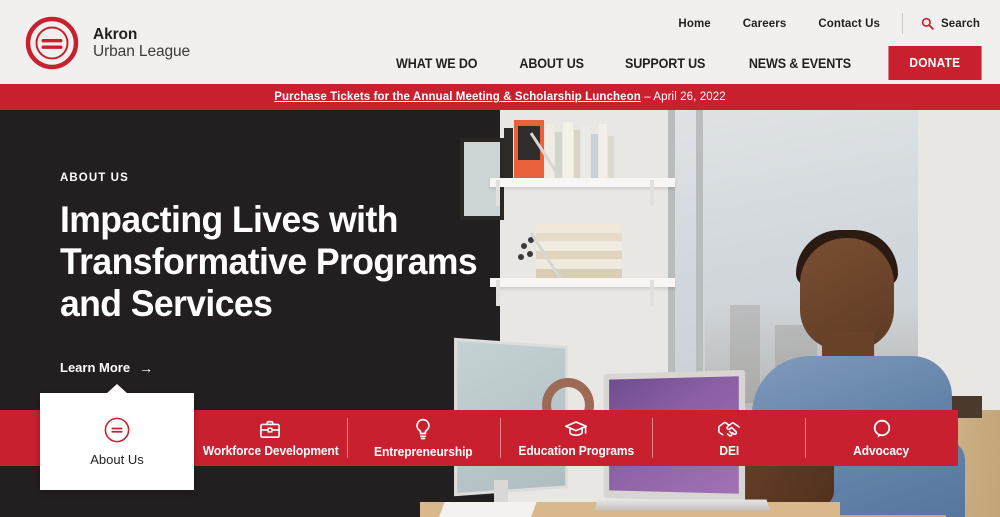 This screenshot has width=1000, height=517. What do you see at coordinates (117, 389) in the screenshot?
I see `card-notch` at bounding box center [117, 389].